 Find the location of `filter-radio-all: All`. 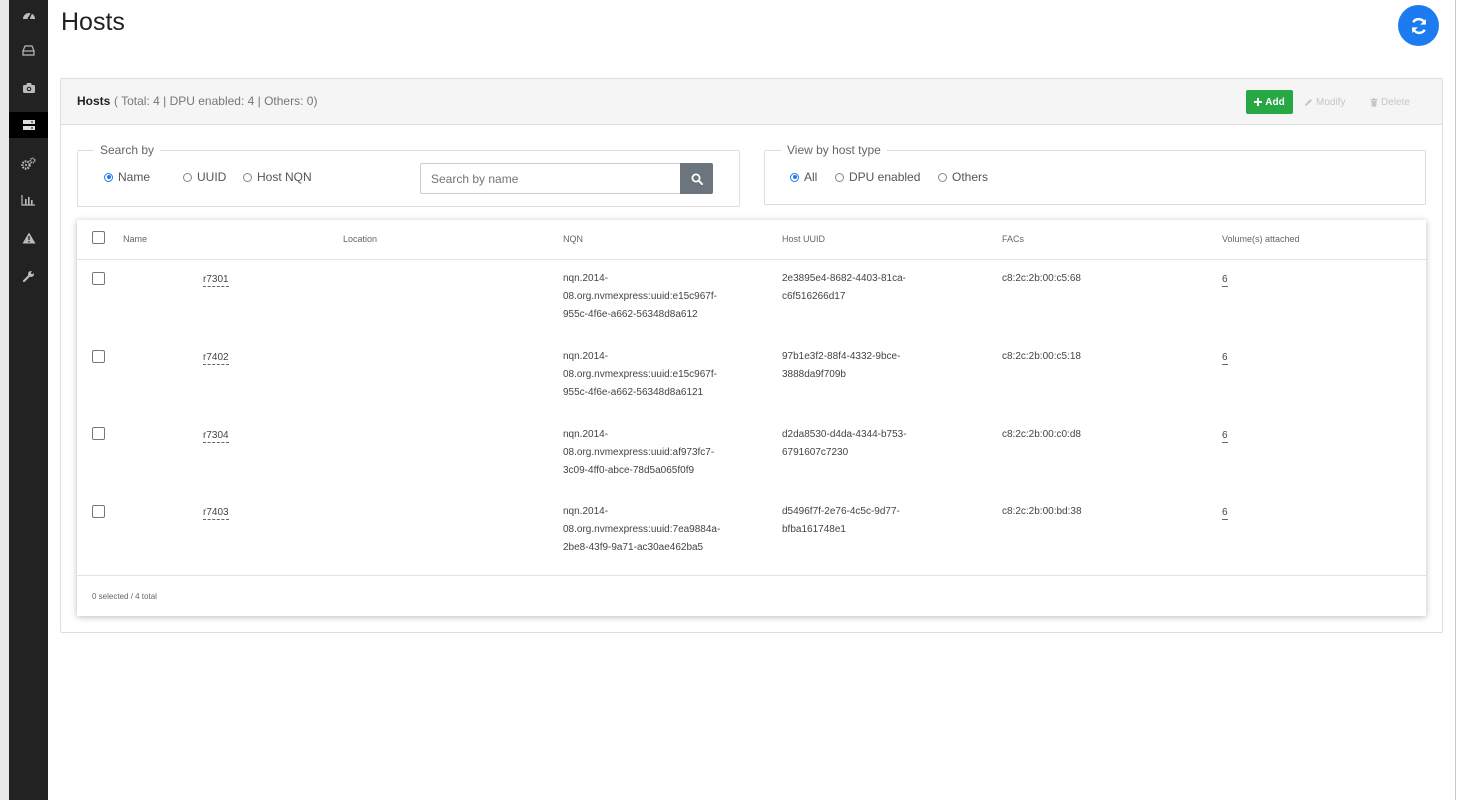

filter-radio-all: All is located at coordinates (803, 177).